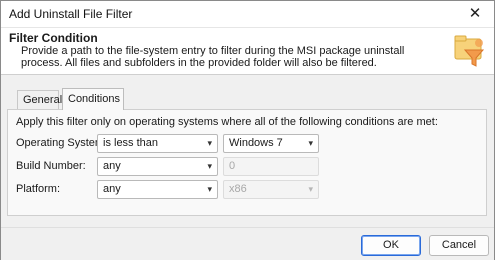 The width and height of the screenshot is (495, 260). Describe the element at coordinates (232, 166) in the screenshot. I see `build-number-value: 0` at that location.